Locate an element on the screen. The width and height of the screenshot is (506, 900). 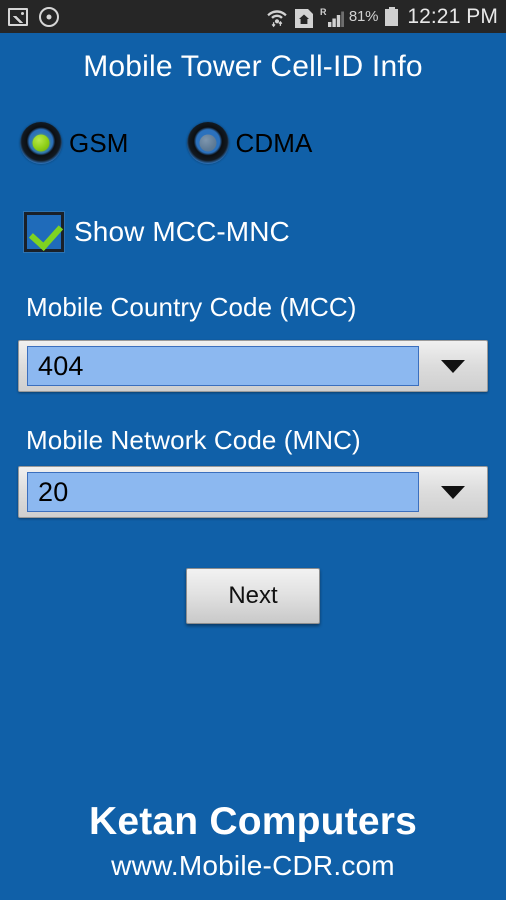
photo-icon is located at coordinates (18, 16).